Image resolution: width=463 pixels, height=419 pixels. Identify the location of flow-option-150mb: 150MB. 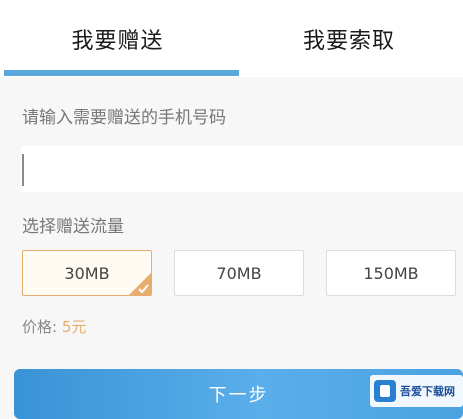
(391, 273).